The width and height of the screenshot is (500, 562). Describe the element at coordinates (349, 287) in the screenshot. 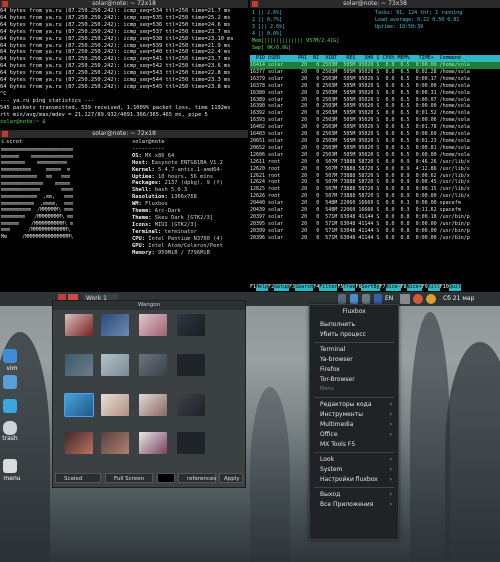

I see `function-key-action: Tree` at that location.